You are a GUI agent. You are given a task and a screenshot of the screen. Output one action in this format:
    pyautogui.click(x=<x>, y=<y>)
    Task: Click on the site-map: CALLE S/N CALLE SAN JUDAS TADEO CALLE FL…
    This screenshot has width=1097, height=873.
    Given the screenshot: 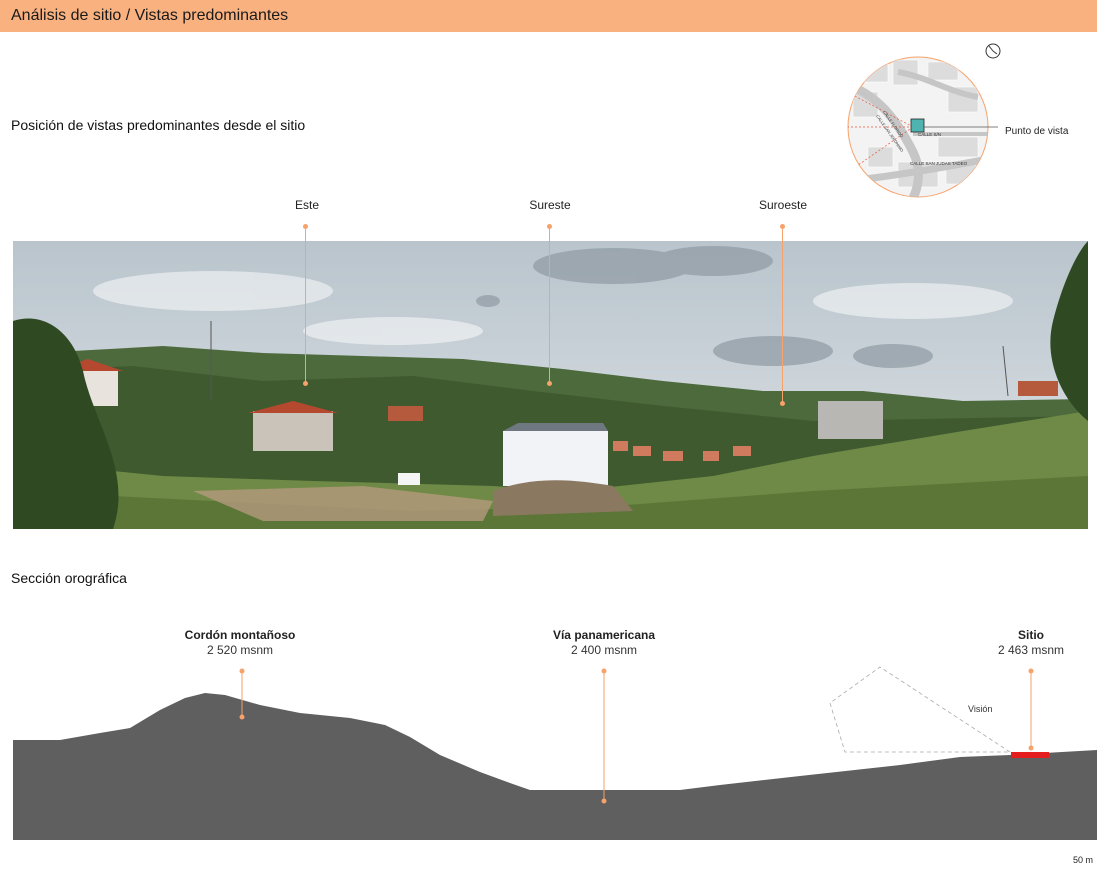 What is the action you would take?
    pyautogui.click(x=922, y=127)
    